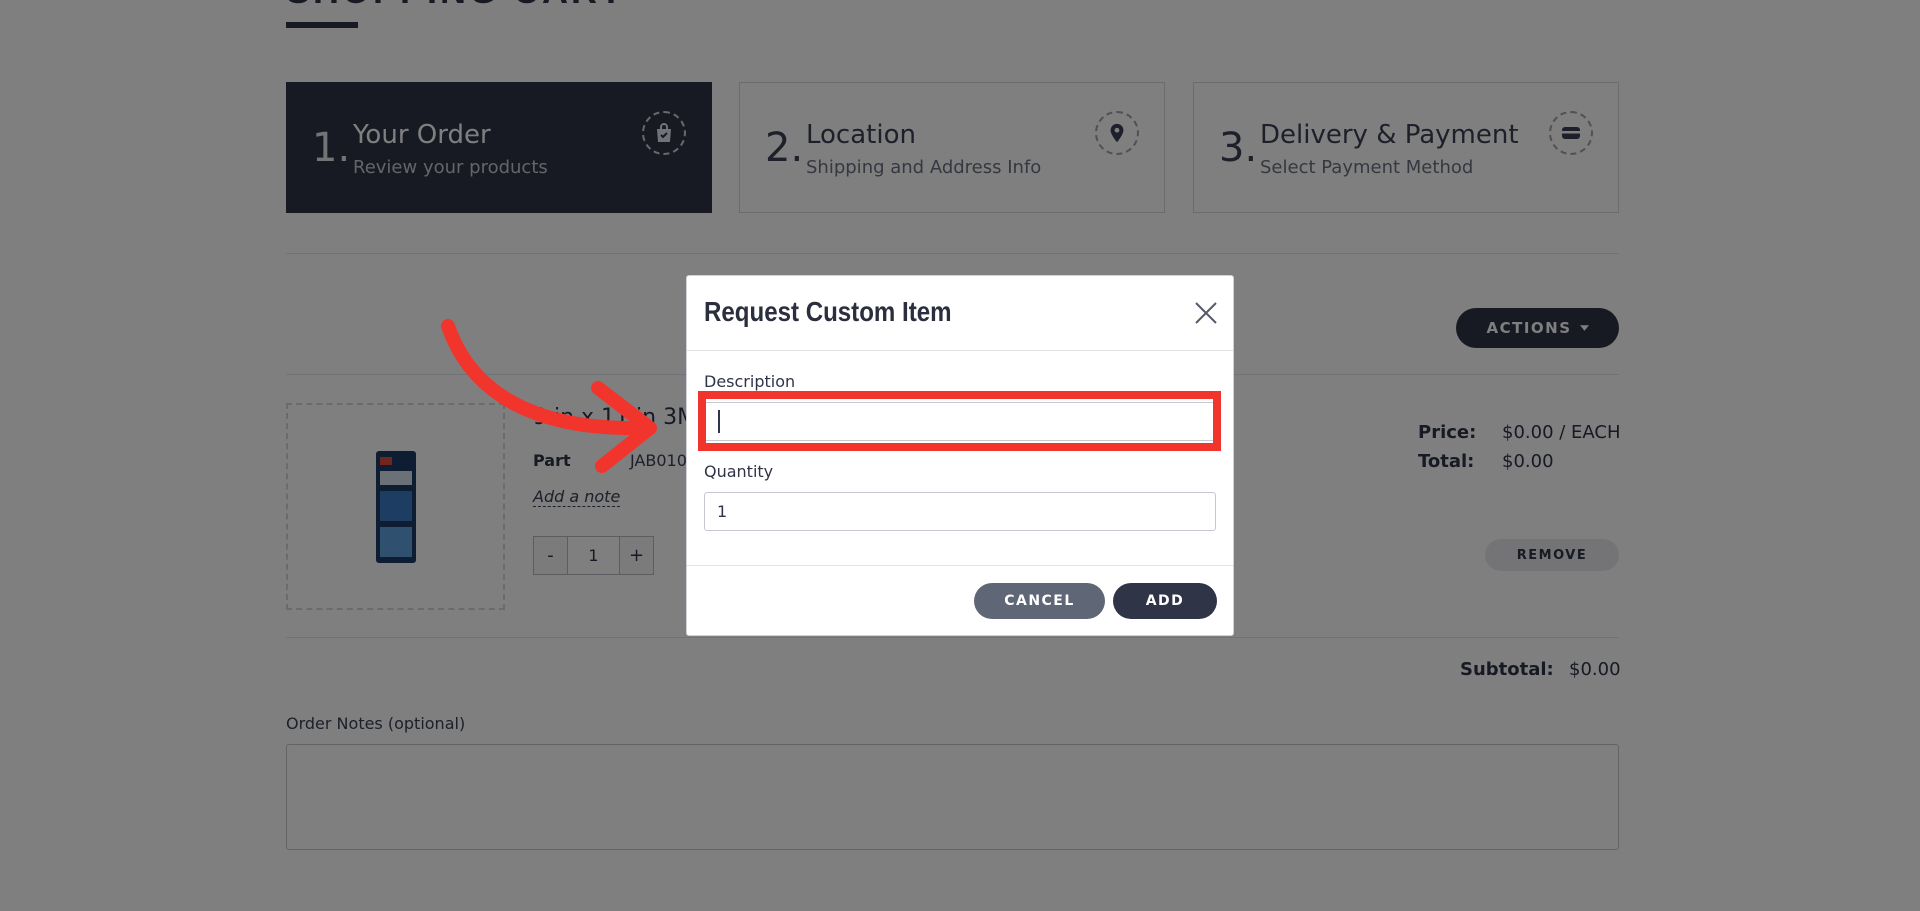  What do you see at coordinates (828, 311) in the screenshot?
I see `modal-title: Request Custom Item` at bounding box center [828, 311].